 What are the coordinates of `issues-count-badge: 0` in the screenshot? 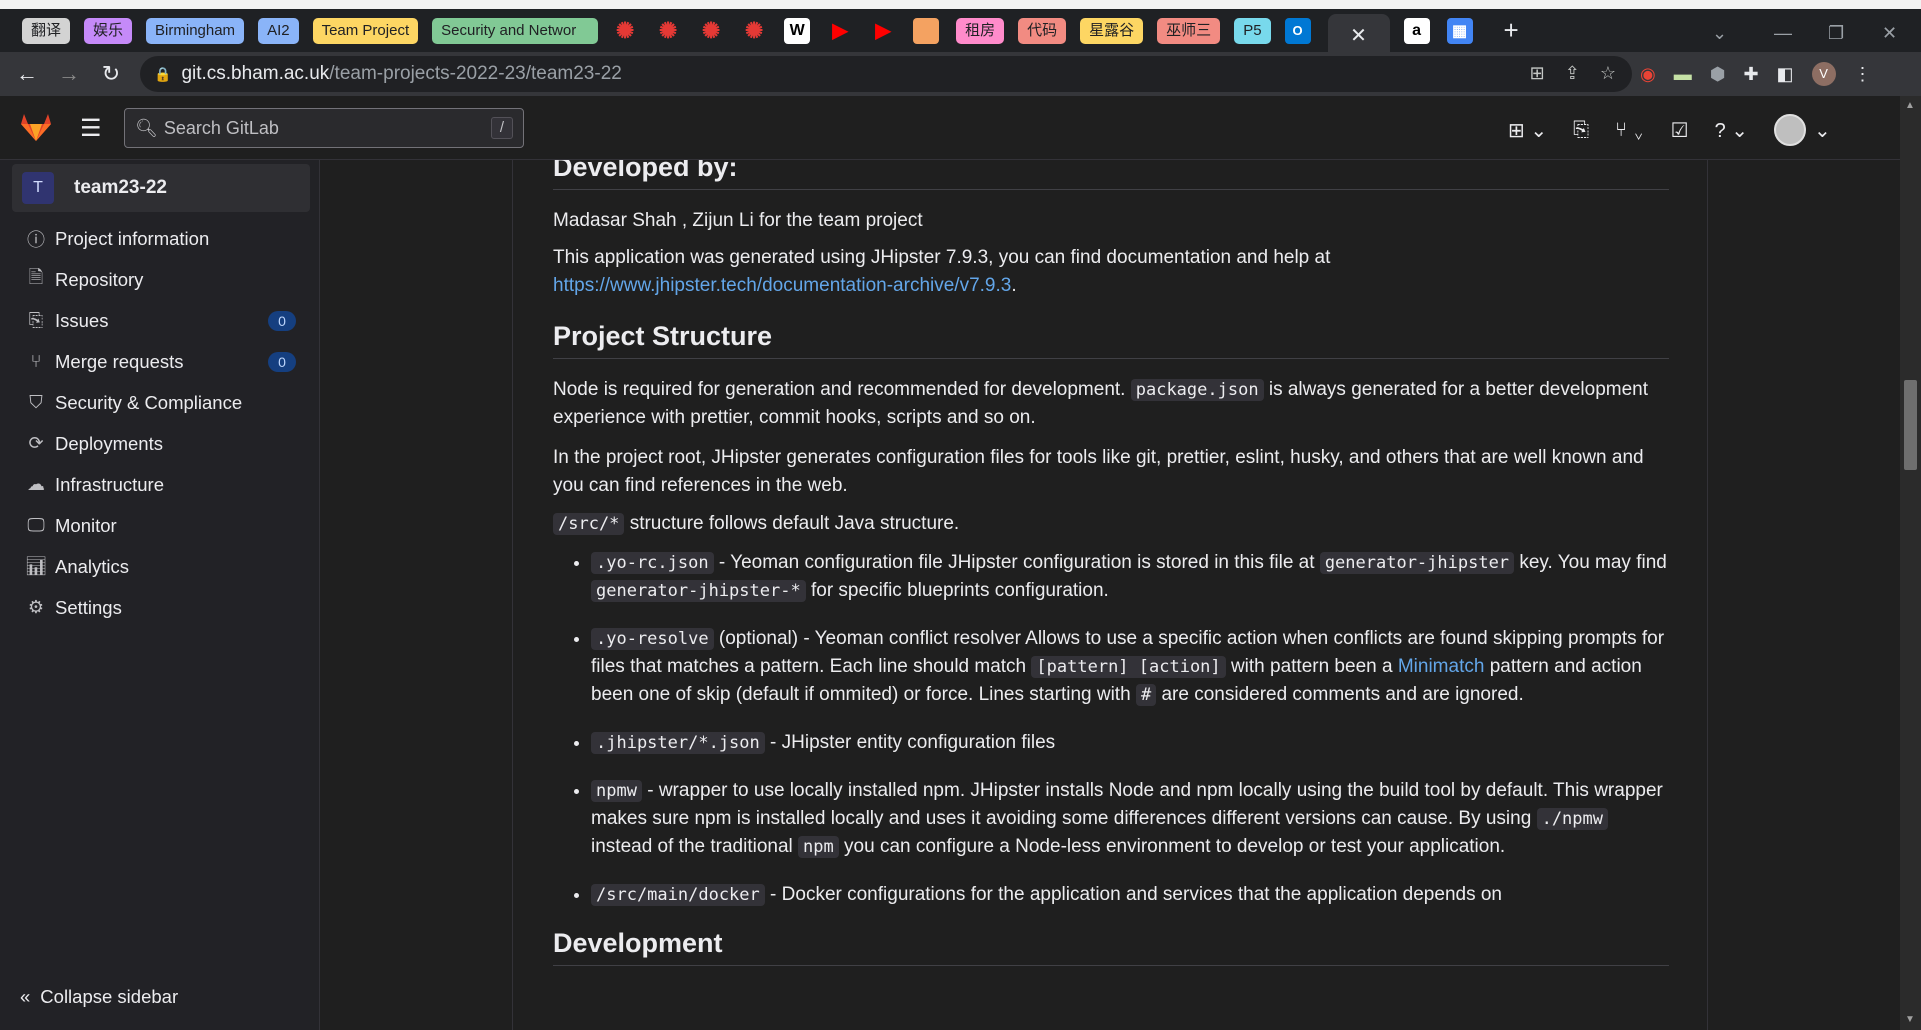 It's located at (282, 321).